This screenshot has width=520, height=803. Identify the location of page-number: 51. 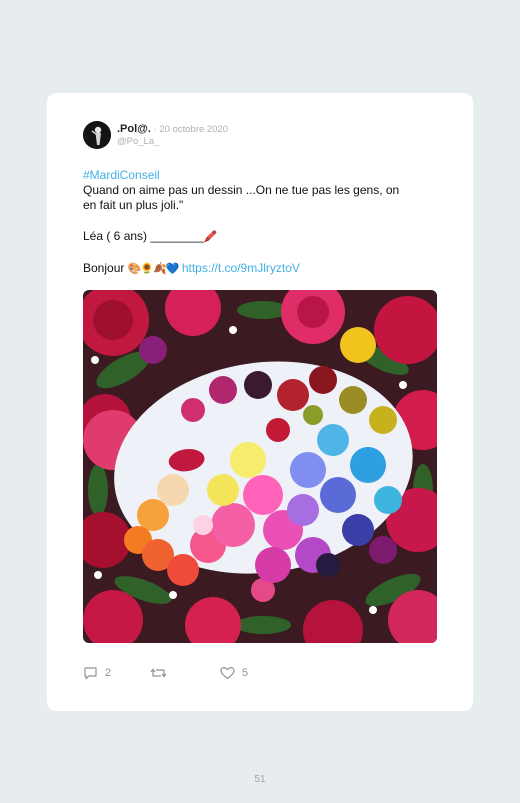
(260, 779).